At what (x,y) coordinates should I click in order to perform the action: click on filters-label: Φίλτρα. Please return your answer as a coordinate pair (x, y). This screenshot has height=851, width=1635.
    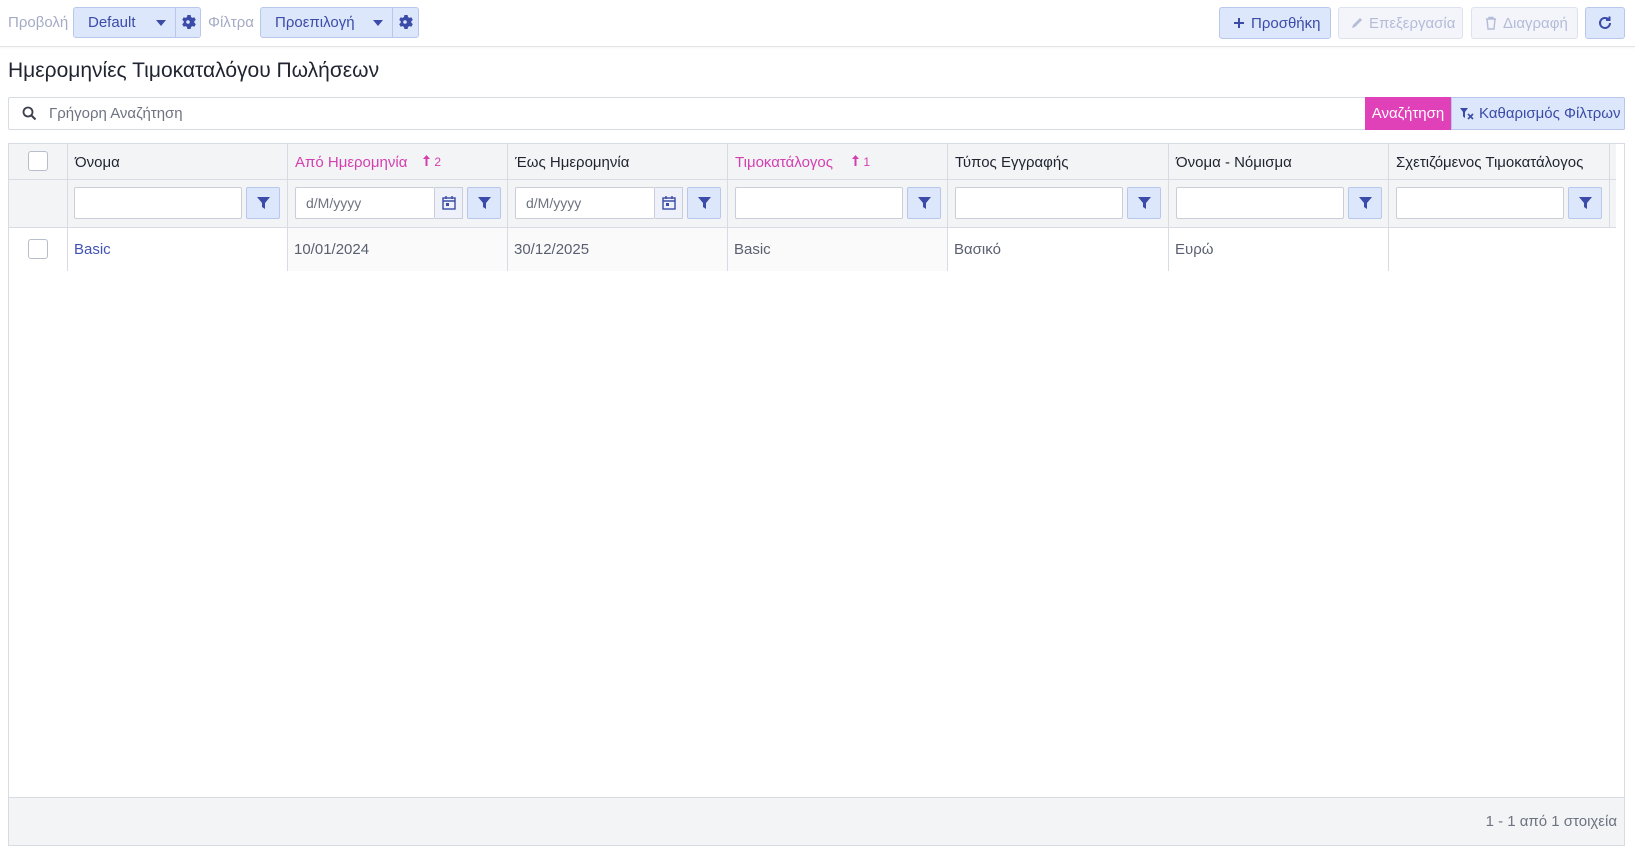
    Looking at the image, I should click on (231, 22).